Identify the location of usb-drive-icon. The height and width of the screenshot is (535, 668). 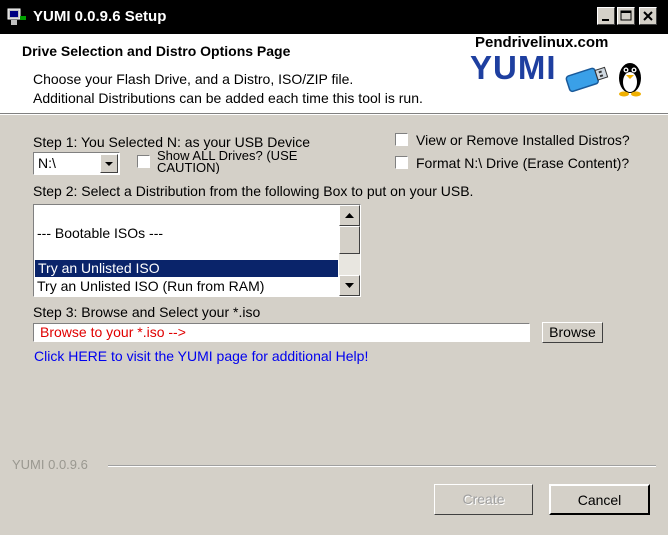
(16, 16).